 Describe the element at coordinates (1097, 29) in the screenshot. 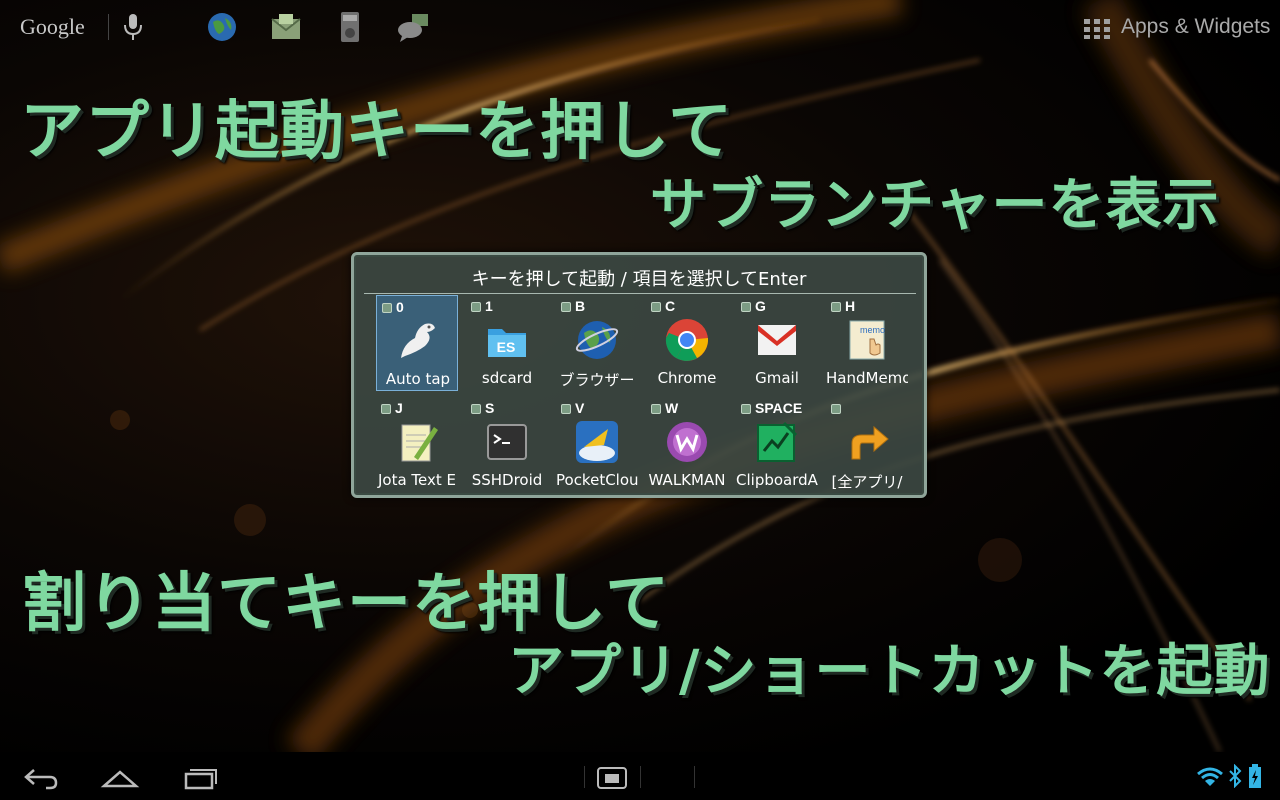

I see `apps-grid-icon` at that location.